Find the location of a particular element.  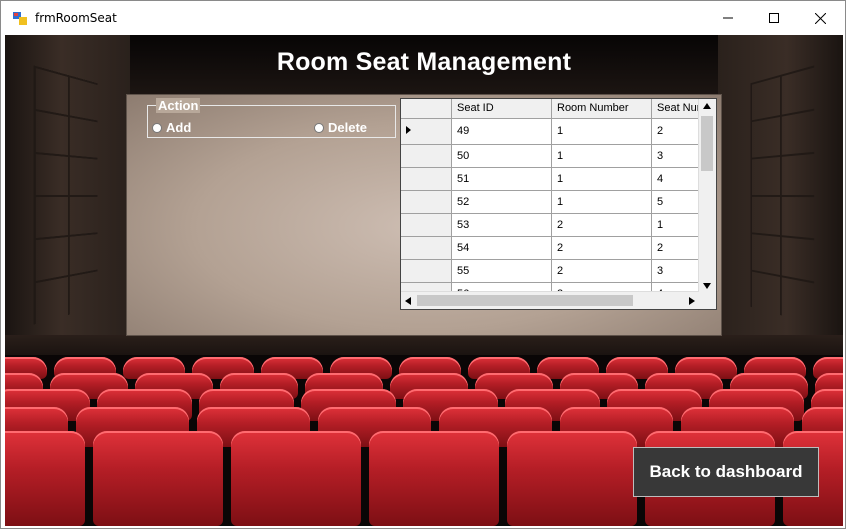

maximize-icon is located at coordinates (774, 18).